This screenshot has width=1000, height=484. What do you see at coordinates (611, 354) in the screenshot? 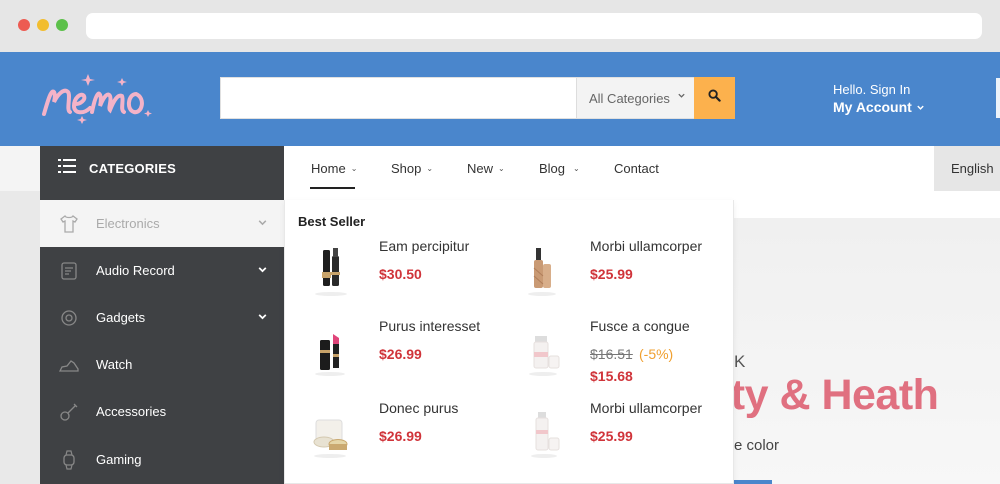
I see `product-old-price: $16.51` at bounding box center [611, 354].